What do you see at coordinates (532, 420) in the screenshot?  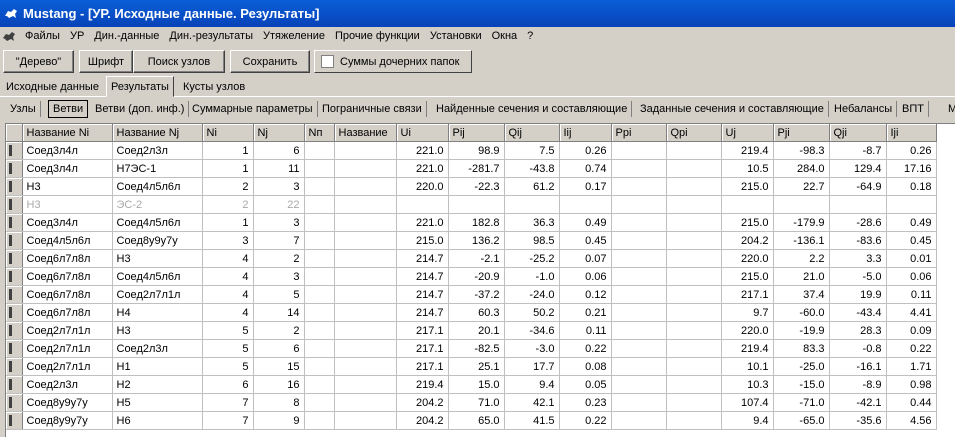 I see `table-cell: 41.5` at bounding box center [532, 420].